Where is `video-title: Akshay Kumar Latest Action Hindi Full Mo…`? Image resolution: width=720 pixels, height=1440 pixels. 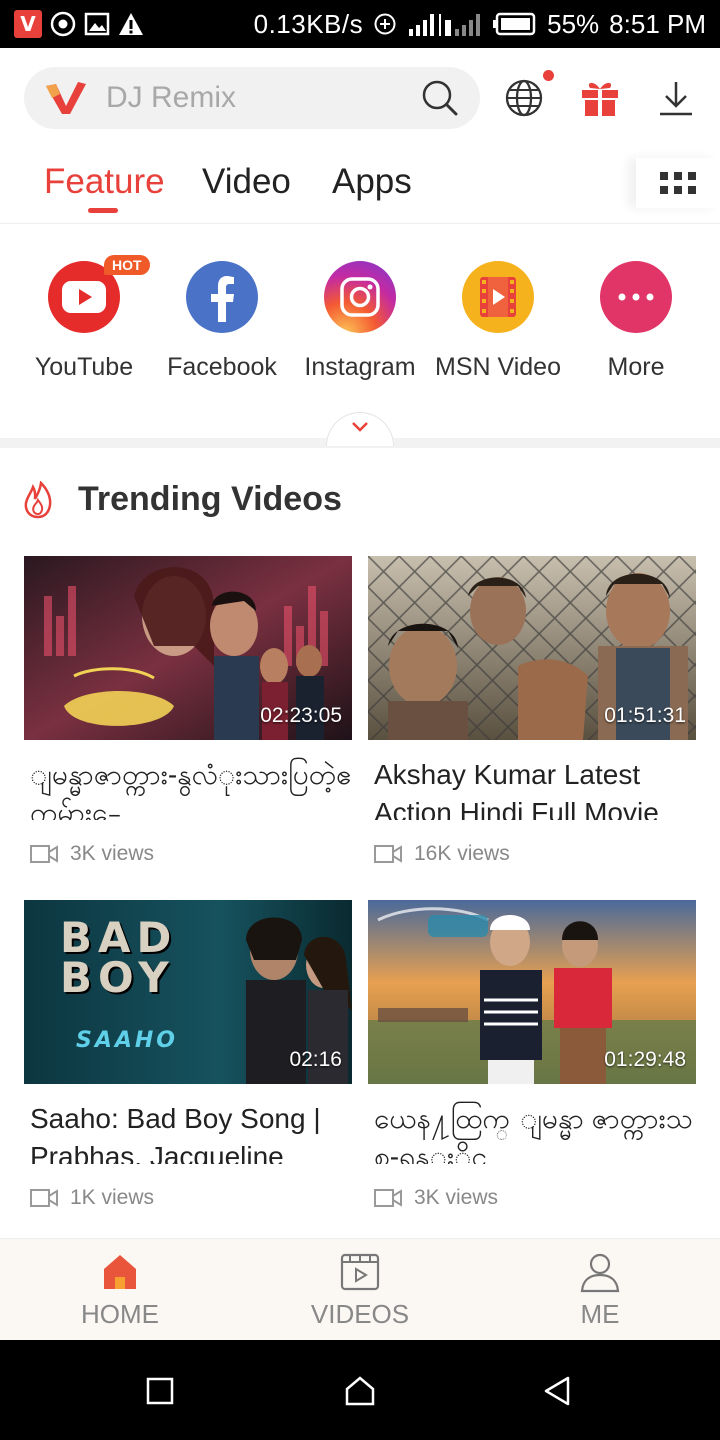
video-title: Akshay Kumar Latest Action Hindi Full Mo… is located at coordinates (532, 788).